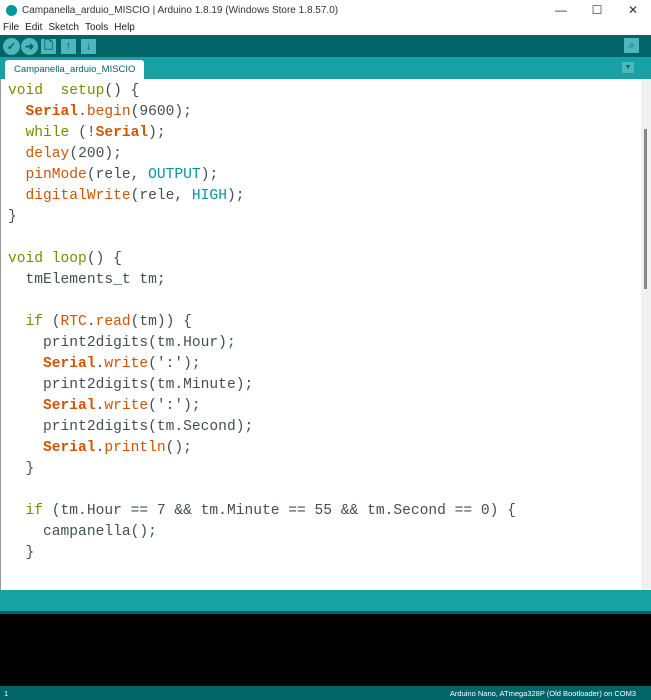 Image resolution: width=651 pixels, height=700 pixels. Describe the element at coordinates (329, 322) in the screenshot. I see `code-line: if (RTC.read(tm)) {` at that location.